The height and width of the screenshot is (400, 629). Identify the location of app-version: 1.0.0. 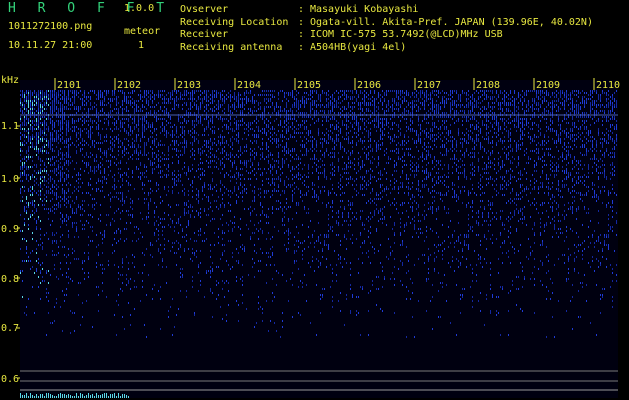
(139, 8).